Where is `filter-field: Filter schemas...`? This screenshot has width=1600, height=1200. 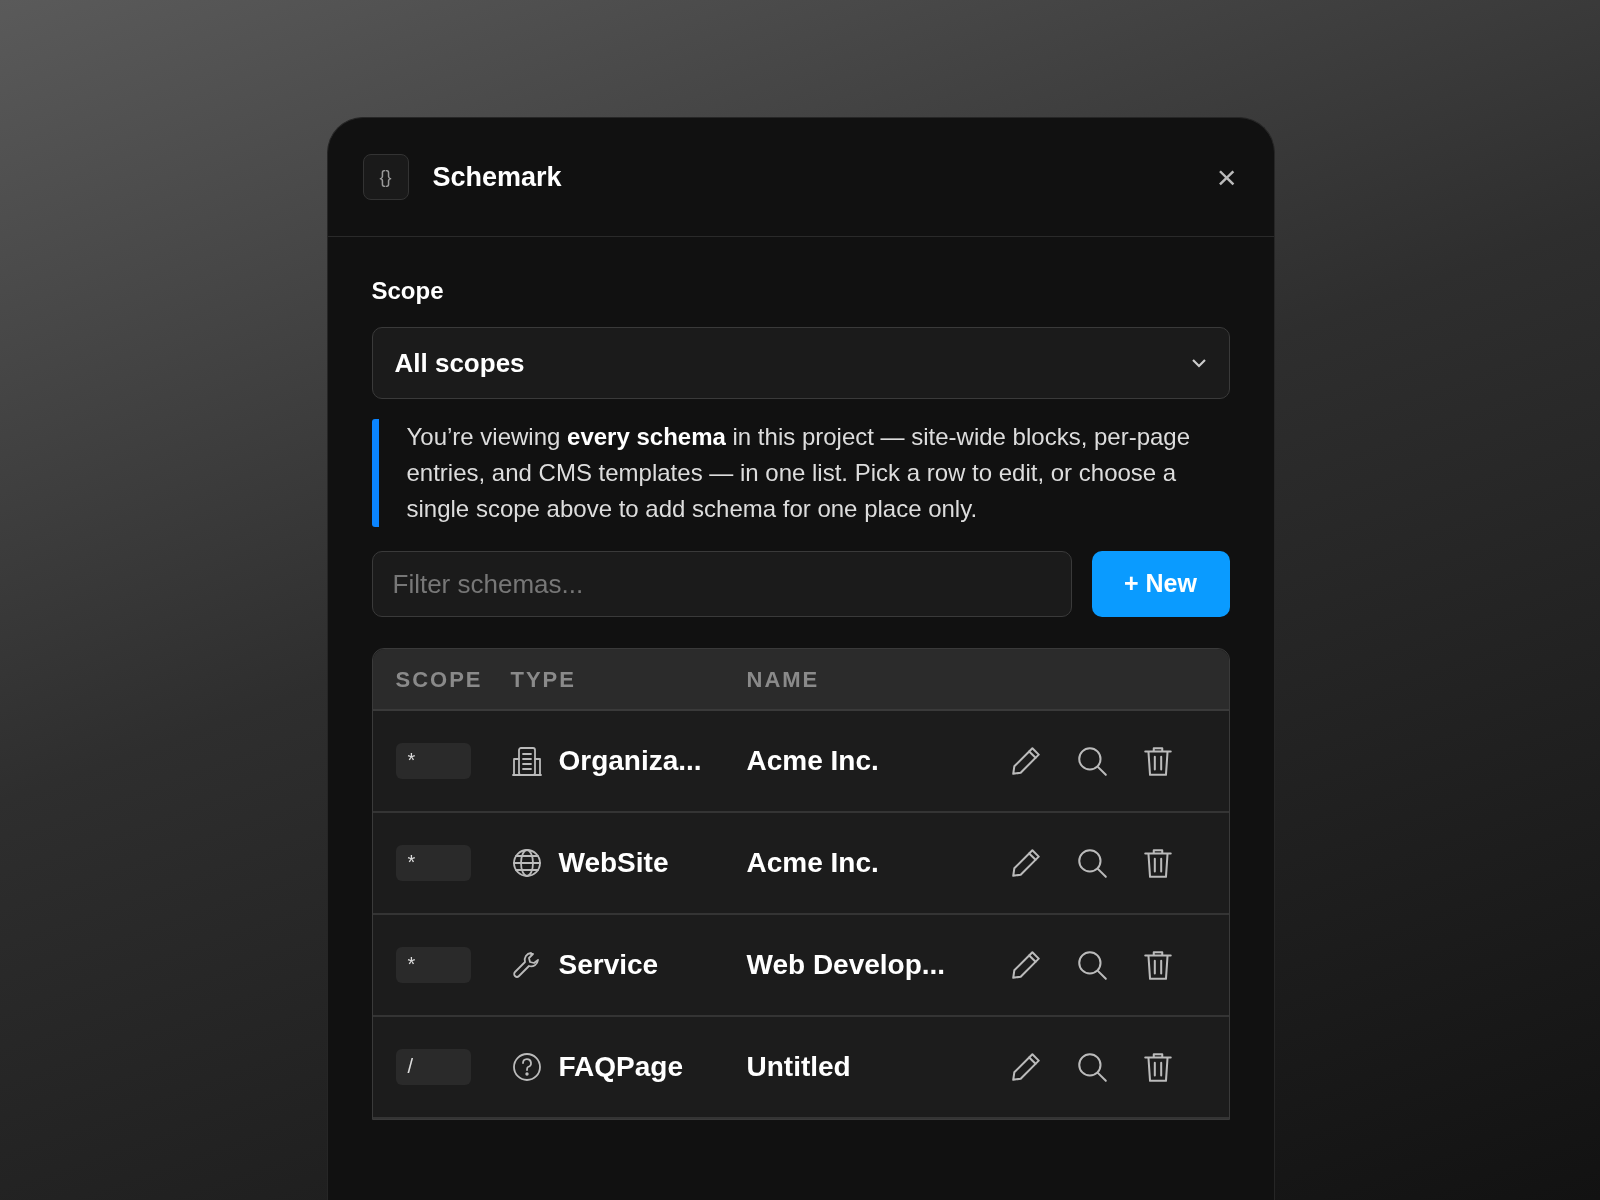
filter-field: Filter schemas... is located at coordinates (721, 584).